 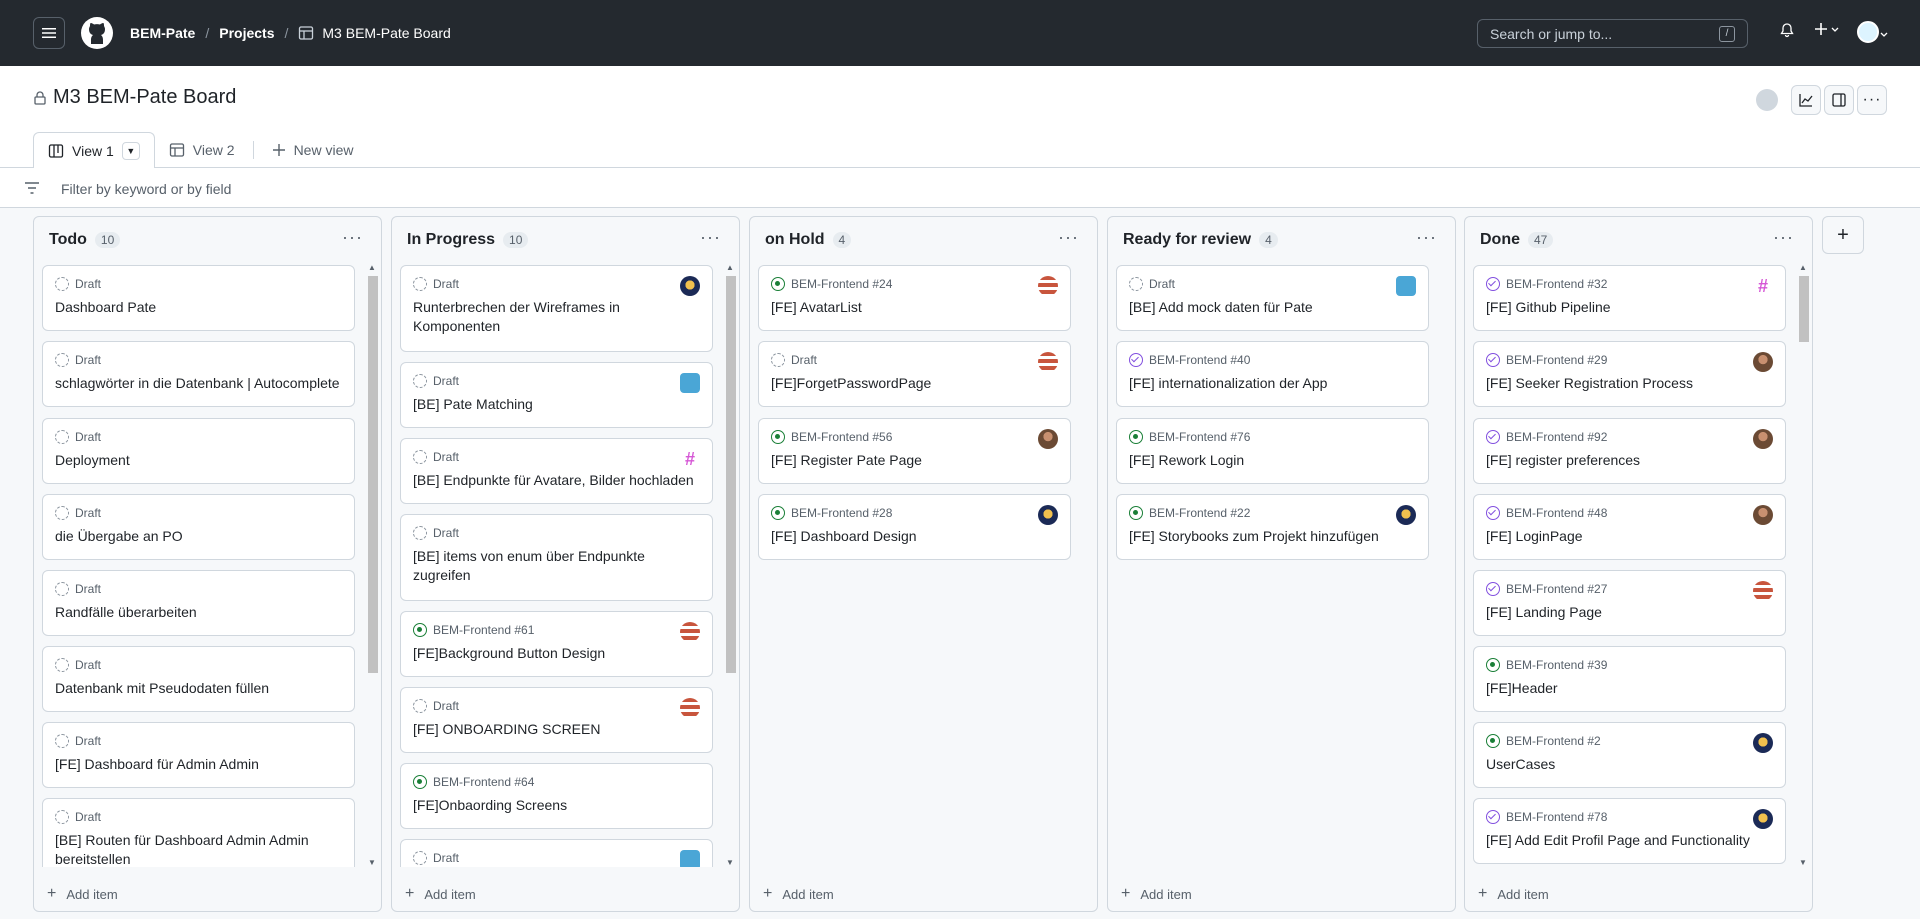 I want to click on board-card: BEM-Frontend #48 [FE] LoginPage, so click(x=1629, y=527).